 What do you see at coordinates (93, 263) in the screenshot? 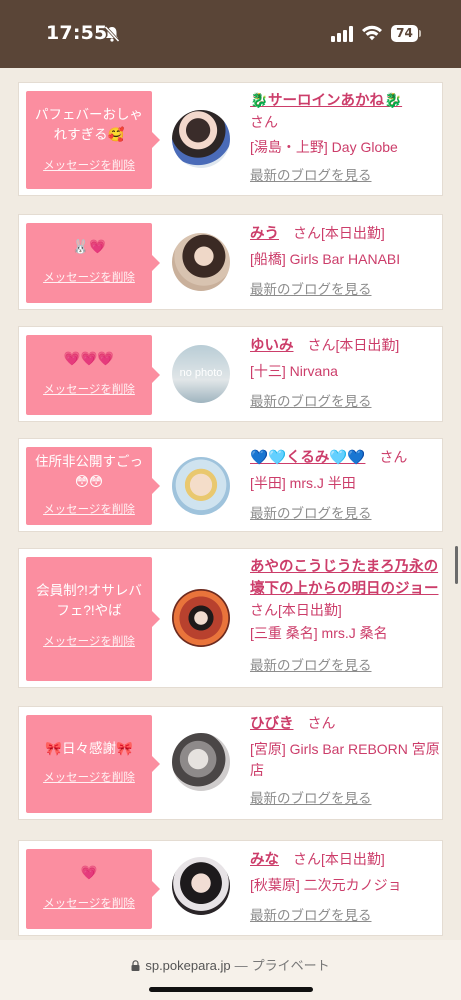
I see `message-bubble: 🐰💗 メッセージを削除` at bounding box center [93, 263].